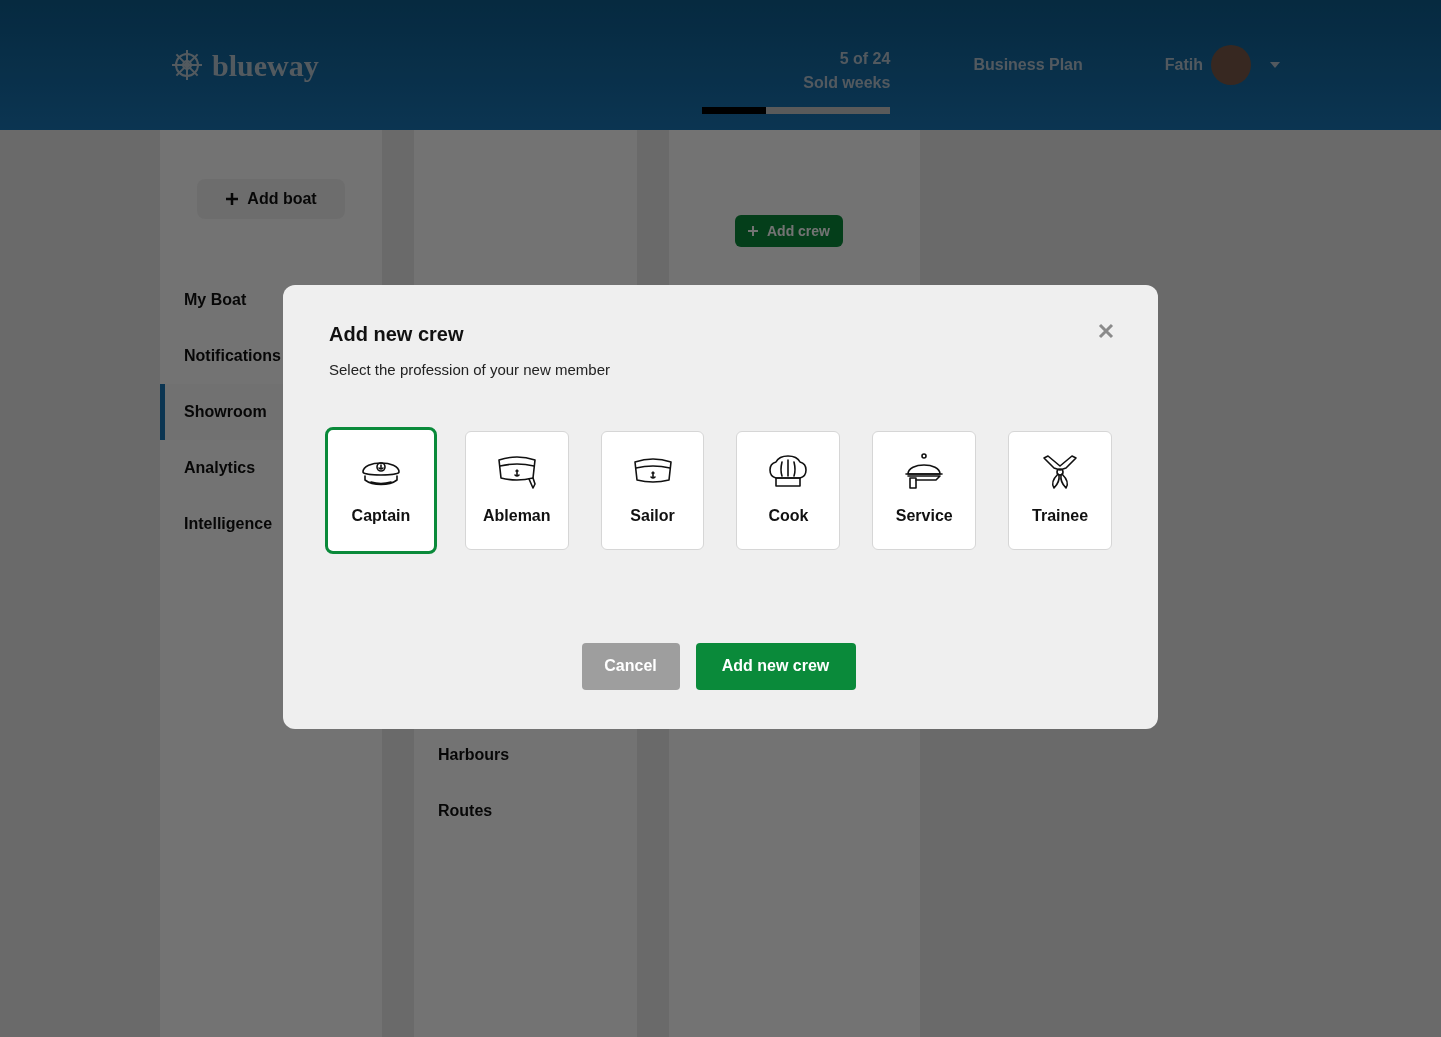  What do you see at coordinates (187, 65) in the screenshot?
I see `ship-wheel-icon` at bounding box center [187, 65].